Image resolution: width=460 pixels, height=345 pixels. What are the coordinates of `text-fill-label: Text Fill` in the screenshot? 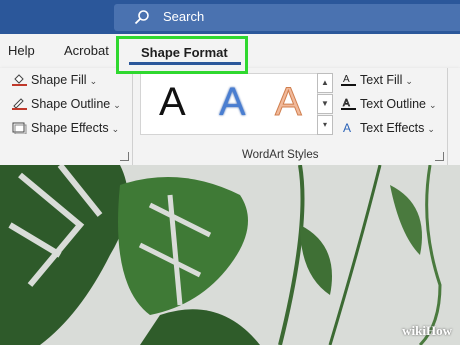 It's located at (381, 80).